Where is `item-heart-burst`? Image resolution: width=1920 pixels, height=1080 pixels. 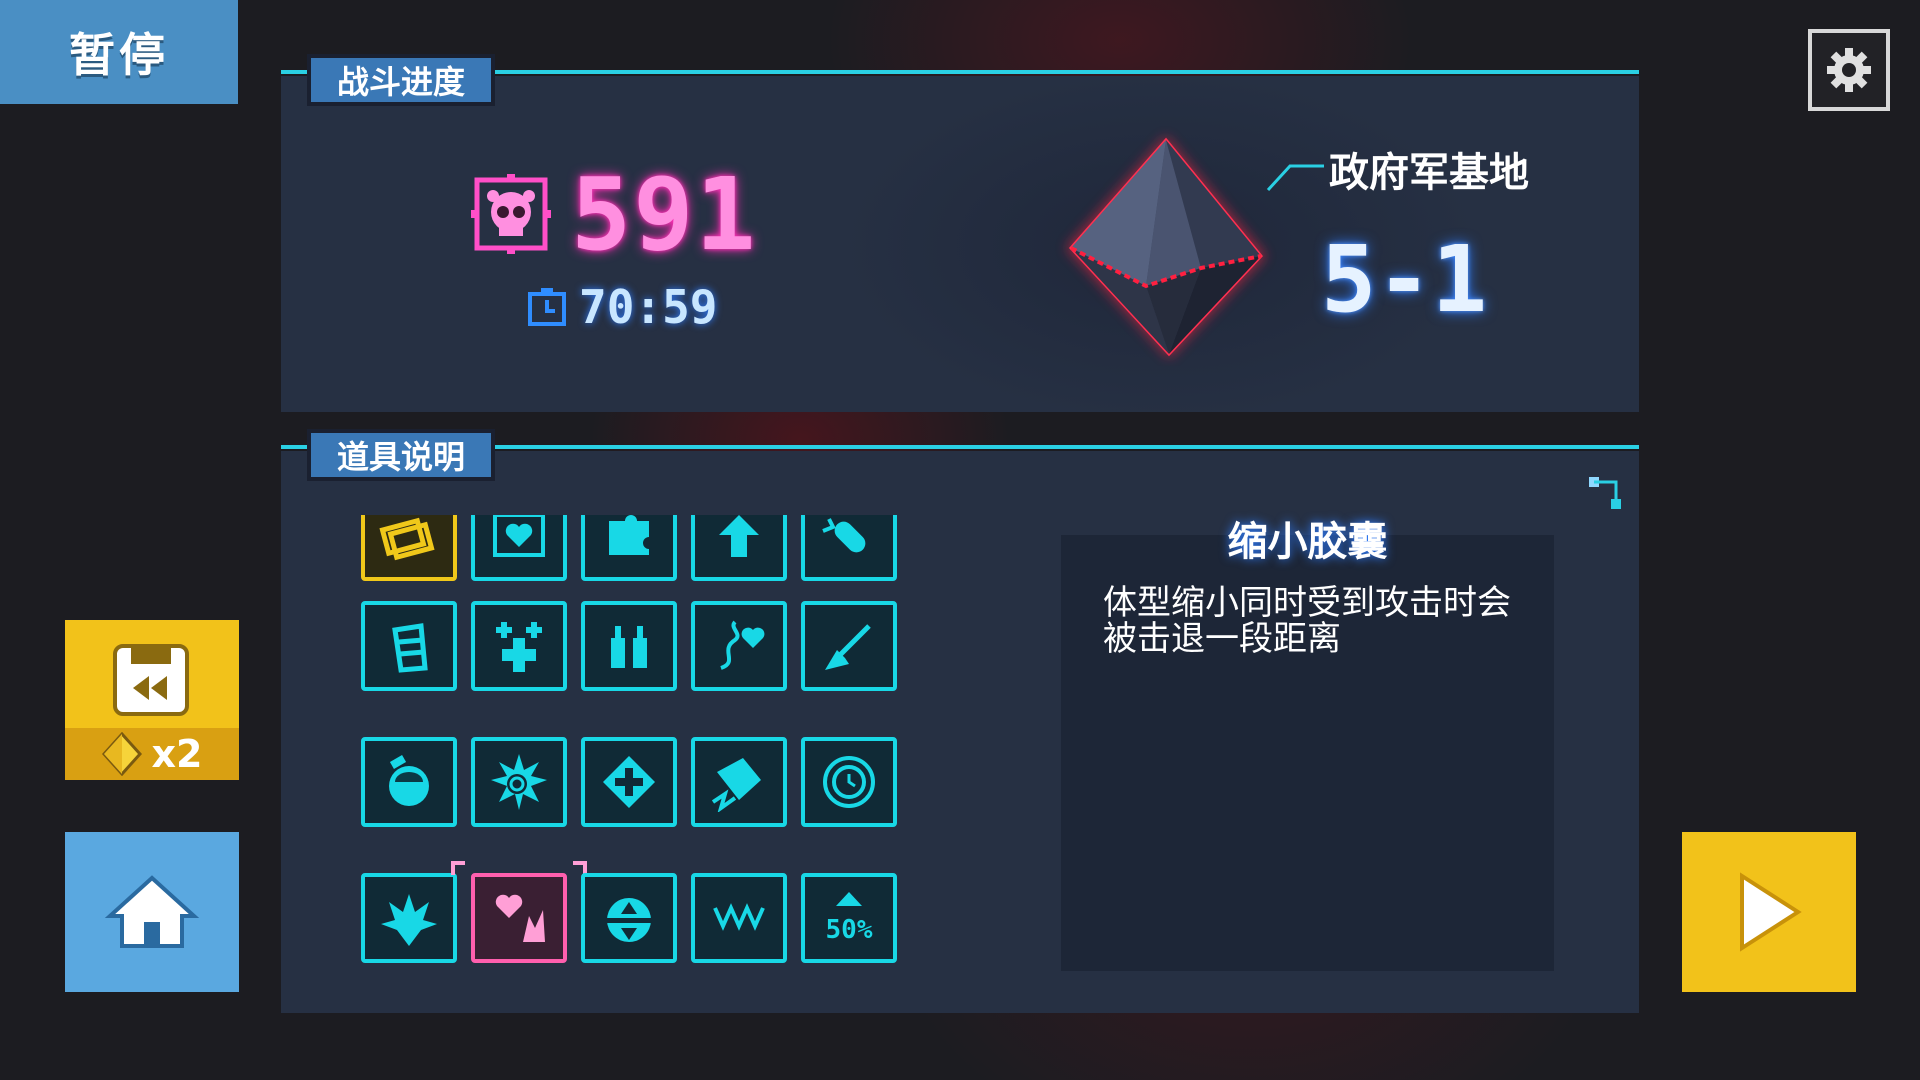
item-heart-burst is located at coordinates (519, 918).